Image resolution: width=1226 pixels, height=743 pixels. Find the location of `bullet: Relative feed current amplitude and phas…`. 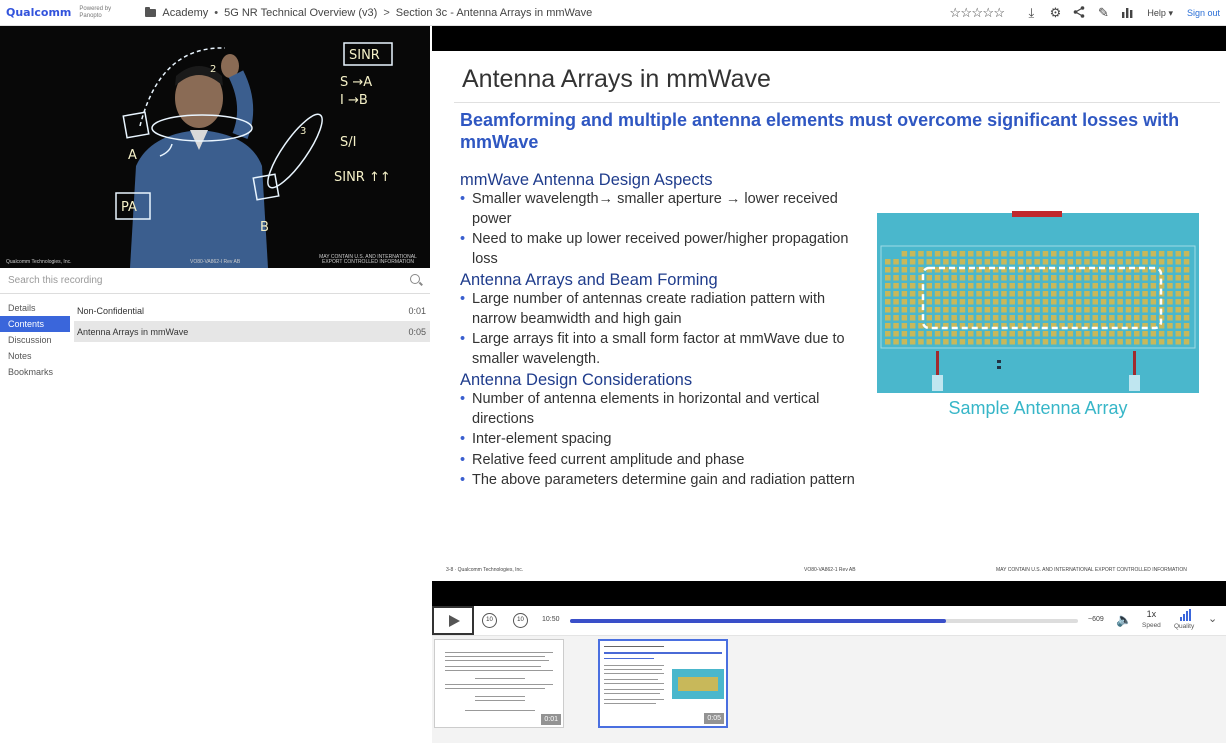

bullet: Relative feed current amplitude and phas… is located at coordinates (665, 461).